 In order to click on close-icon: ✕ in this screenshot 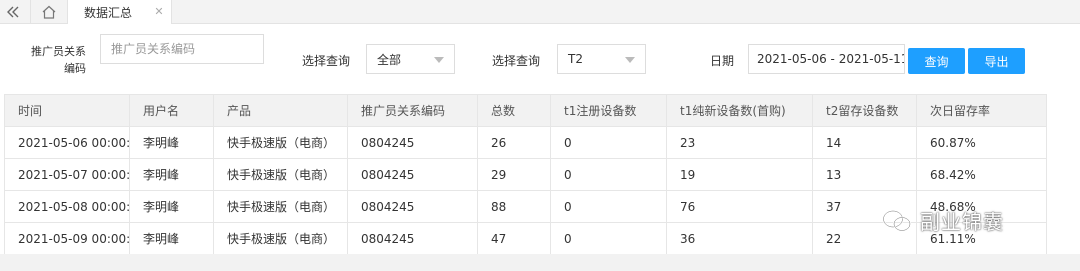, I will do `click(159, 11)`.